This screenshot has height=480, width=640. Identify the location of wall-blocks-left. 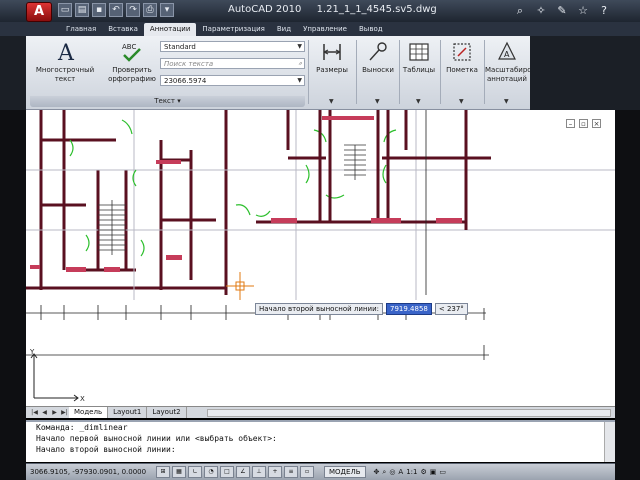
(106, 216).